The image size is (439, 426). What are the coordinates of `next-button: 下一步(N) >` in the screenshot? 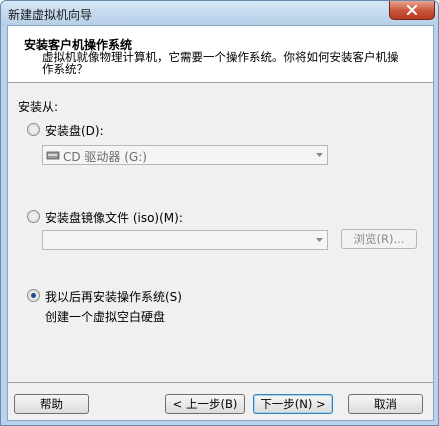 It's located at (293, 404).